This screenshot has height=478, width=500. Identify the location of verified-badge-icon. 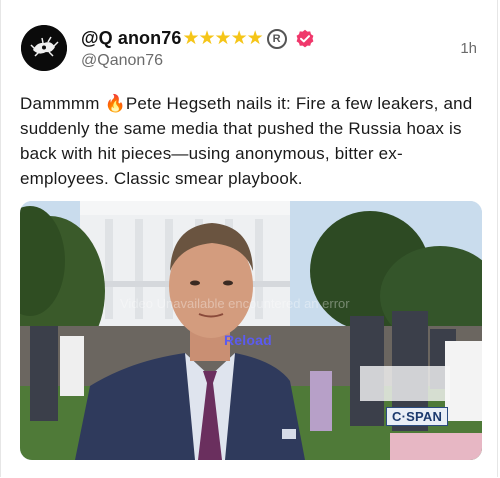
(305, 38).